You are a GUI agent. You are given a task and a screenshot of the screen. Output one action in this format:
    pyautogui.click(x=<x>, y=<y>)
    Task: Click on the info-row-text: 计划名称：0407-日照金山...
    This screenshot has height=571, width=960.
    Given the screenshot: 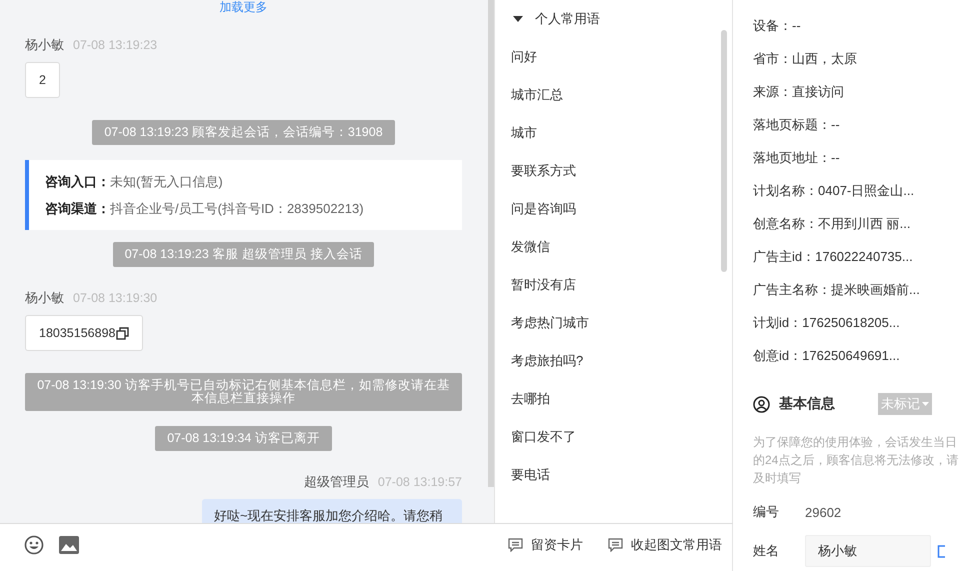 What is the action you would take?
    pyautogui.click(x=834, y=191)
    